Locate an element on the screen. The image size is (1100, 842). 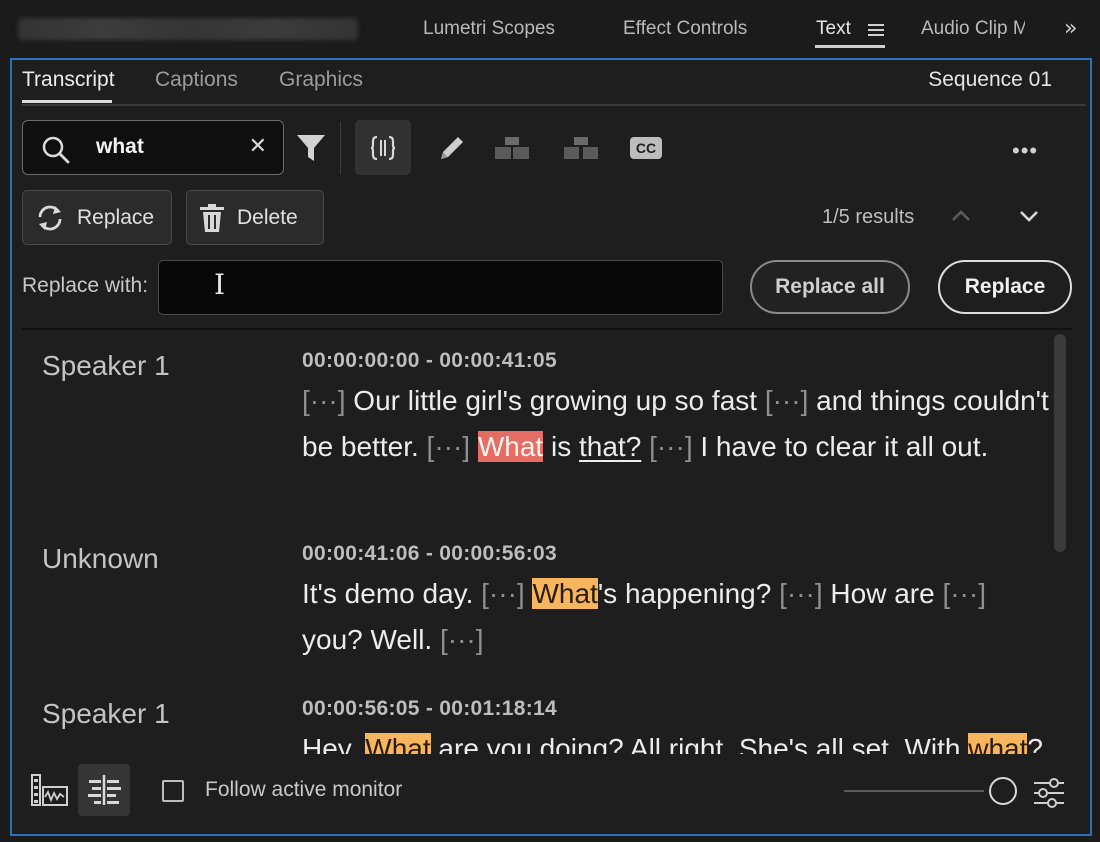
transcript-words: ? is located at coordinates (1035, 743).